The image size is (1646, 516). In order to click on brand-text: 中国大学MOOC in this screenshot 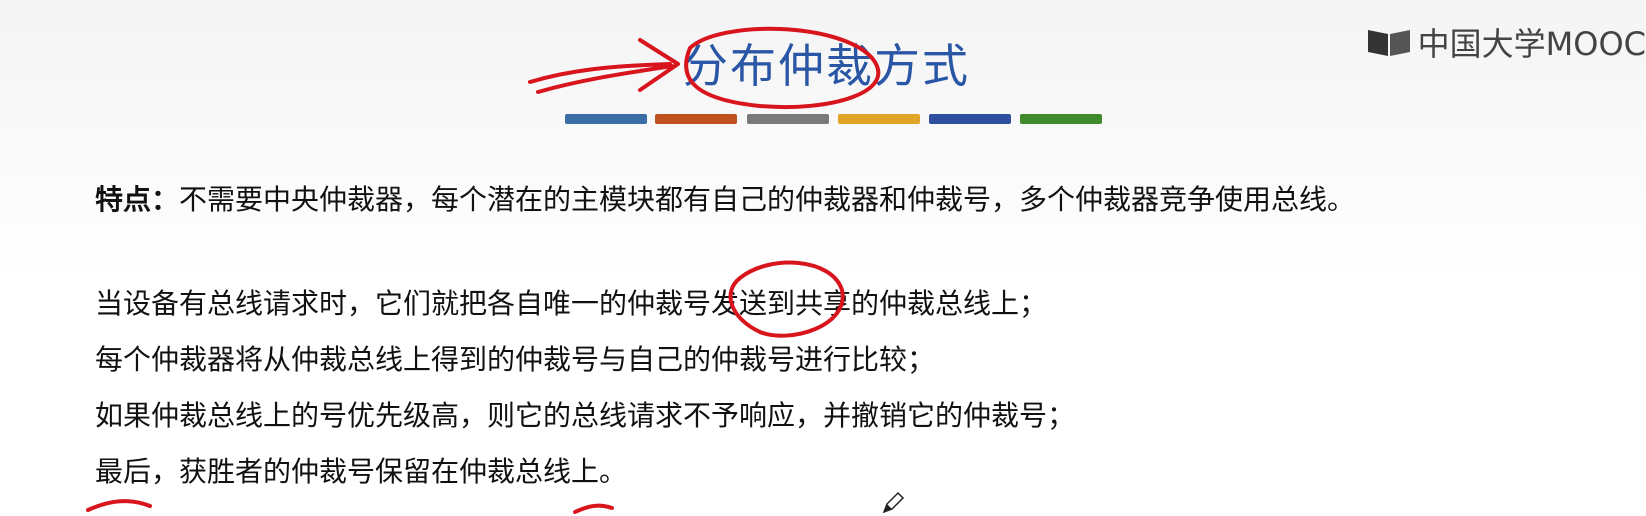, I will do `click(1531, 44)`.